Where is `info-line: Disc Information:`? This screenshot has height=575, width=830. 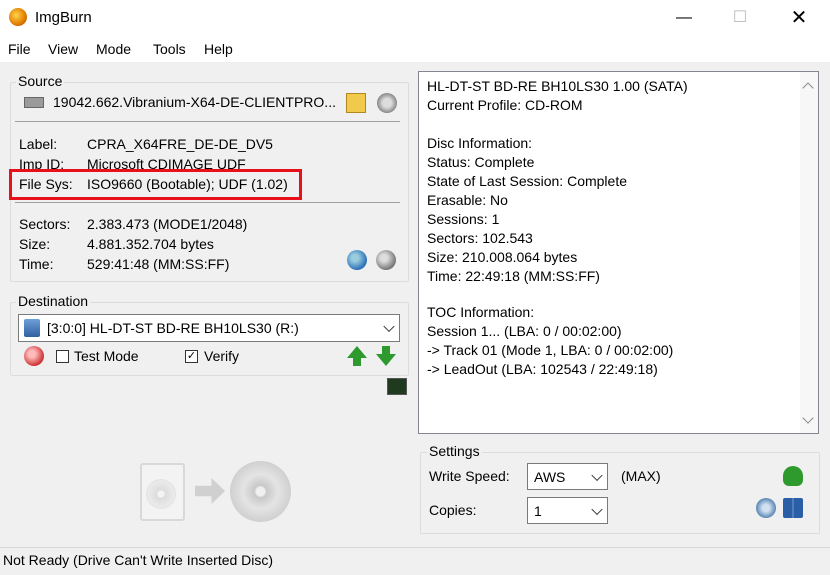
info-line: Disc Information: is located at coordinates (480, 143).